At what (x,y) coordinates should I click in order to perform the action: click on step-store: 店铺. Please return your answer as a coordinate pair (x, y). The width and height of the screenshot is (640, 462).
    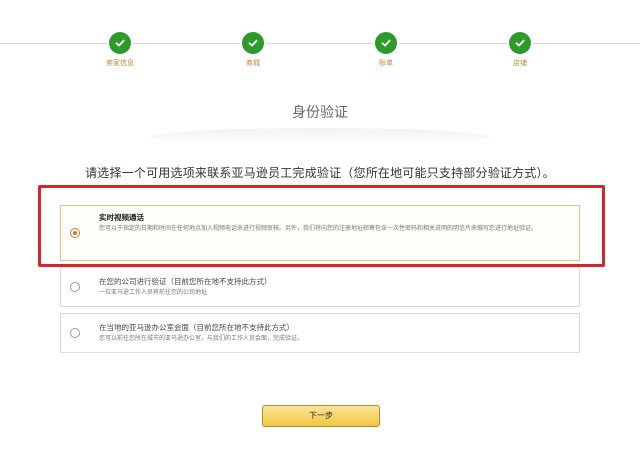
    Looking at the image, I should click on (520, 50).